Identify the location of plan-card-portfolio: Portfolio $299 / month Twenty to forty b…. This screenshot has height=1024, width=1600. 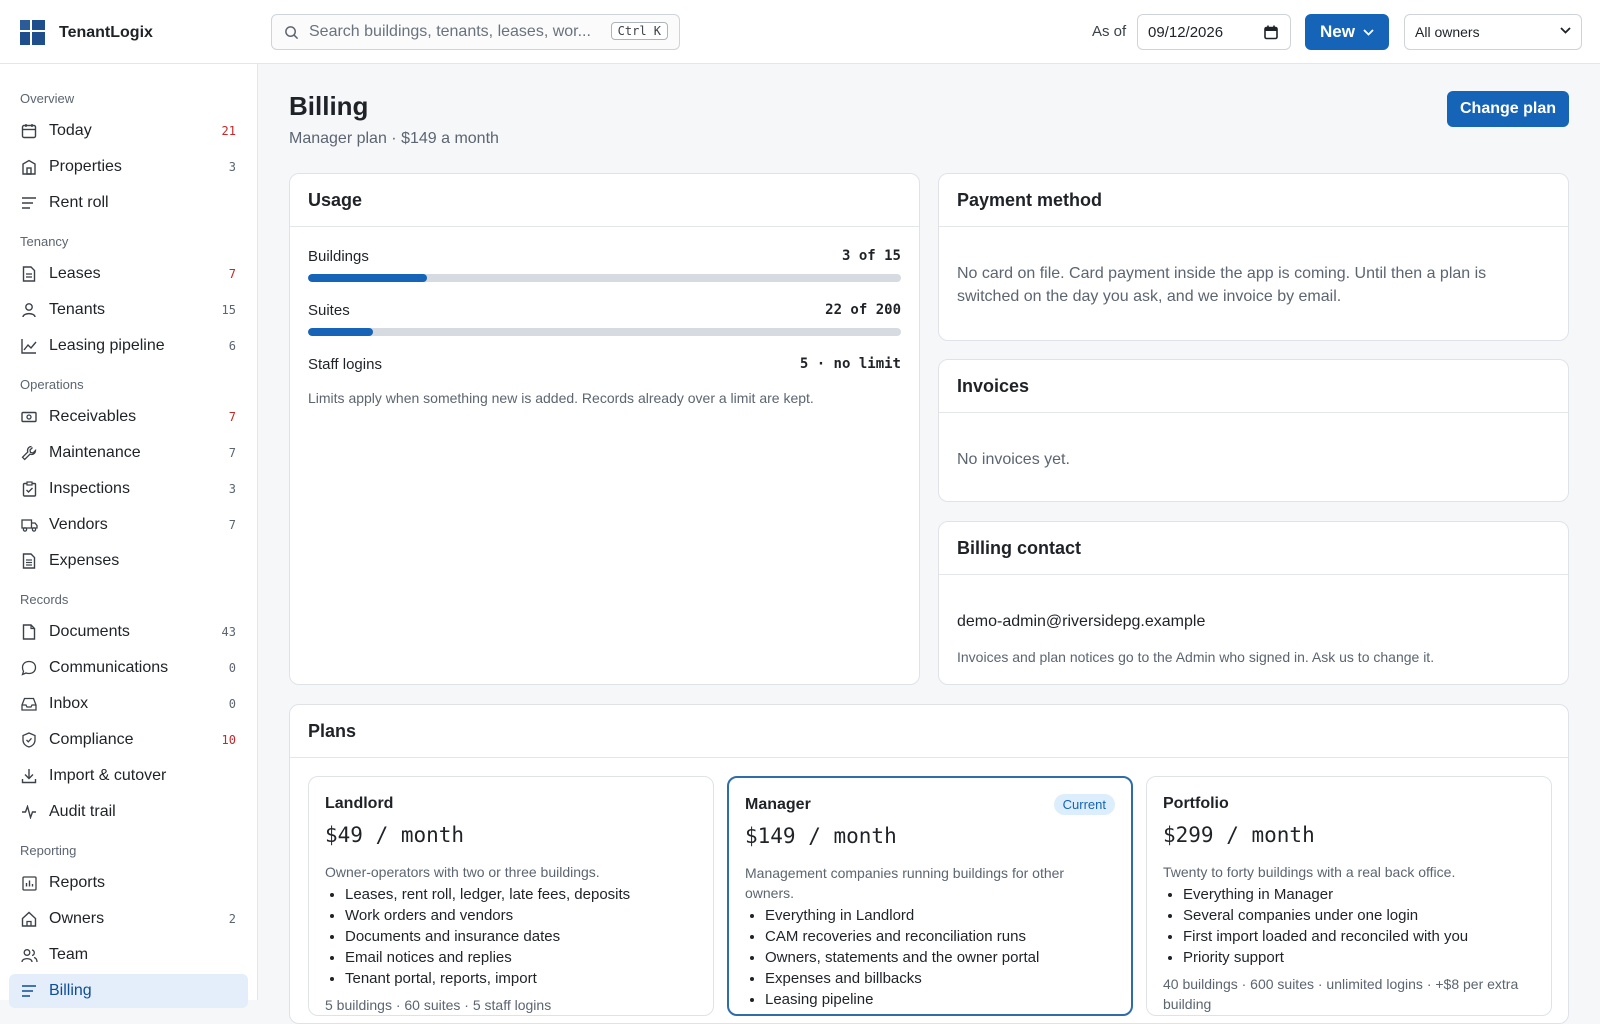
(1349, 896).